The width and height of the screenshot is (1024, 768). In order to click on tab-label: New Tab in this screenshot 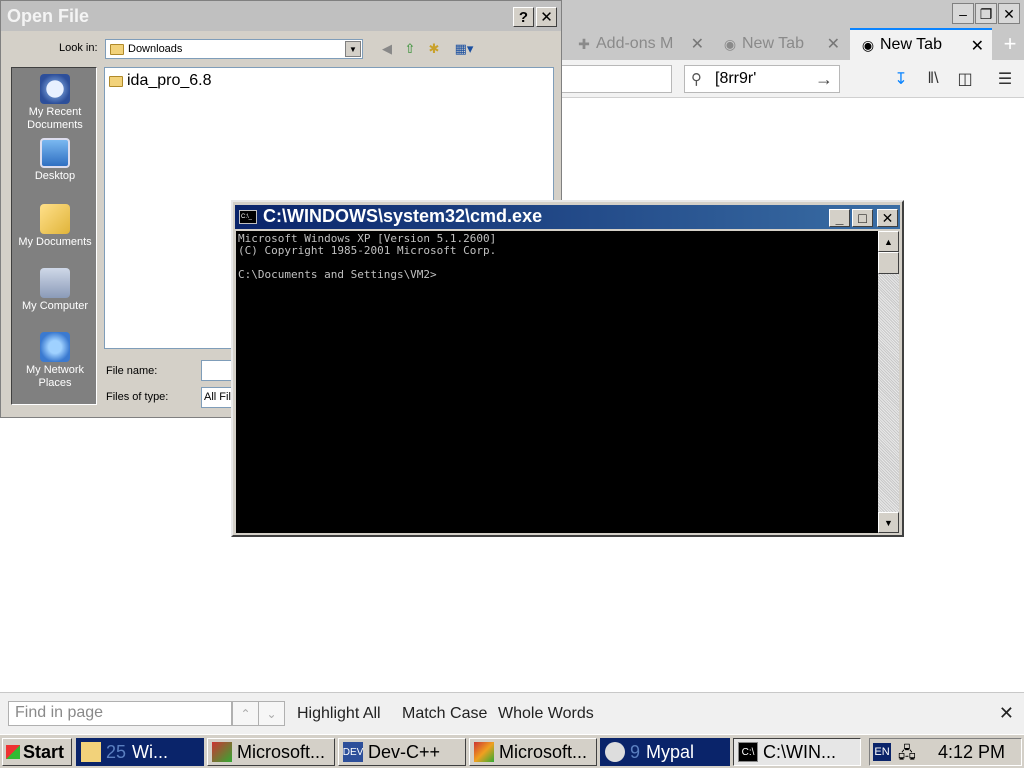, I will do `click(911, 44)`.